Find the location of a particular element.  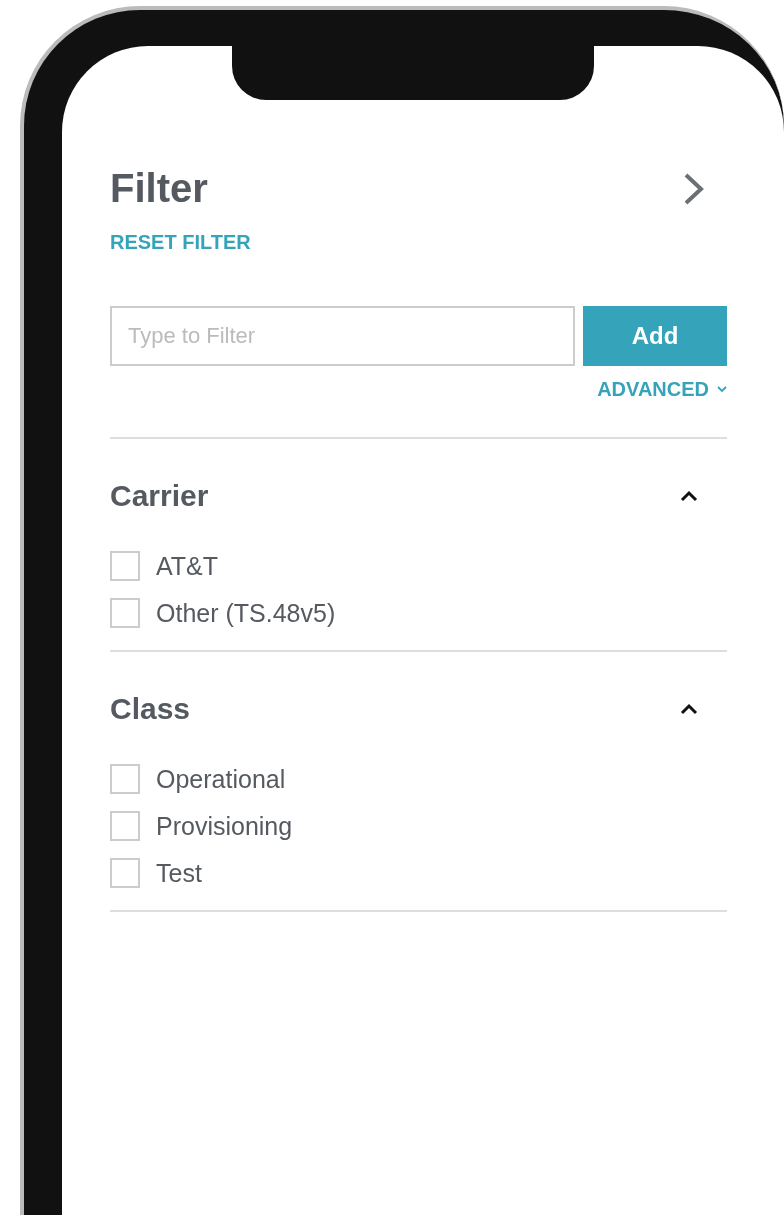

caret-down-icon is located at coordinates (722, 389).